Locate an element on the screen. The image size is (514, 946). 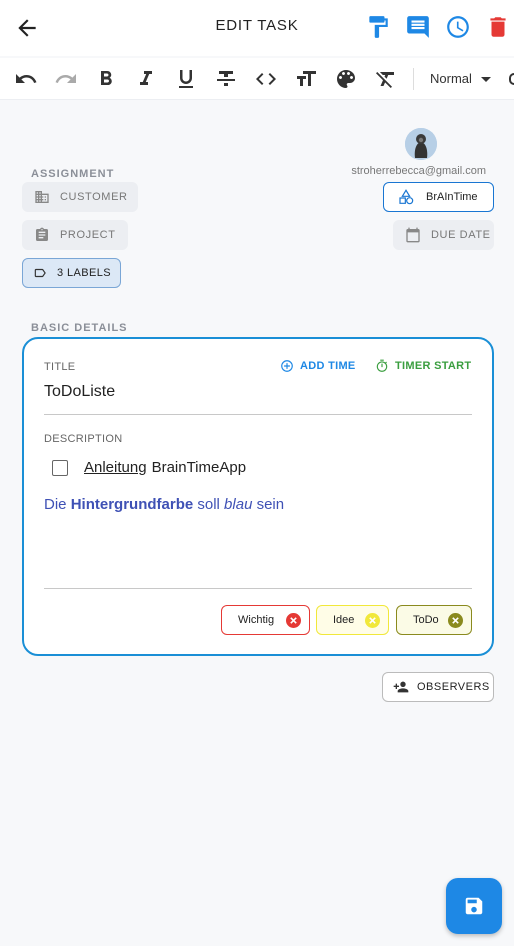
tag-label: Idee is located at coordinates (344, 620).